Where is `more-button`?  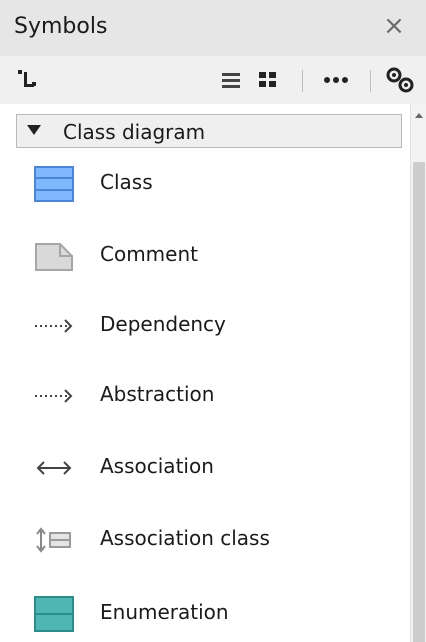 more-button is located at coordinates (336, 80).